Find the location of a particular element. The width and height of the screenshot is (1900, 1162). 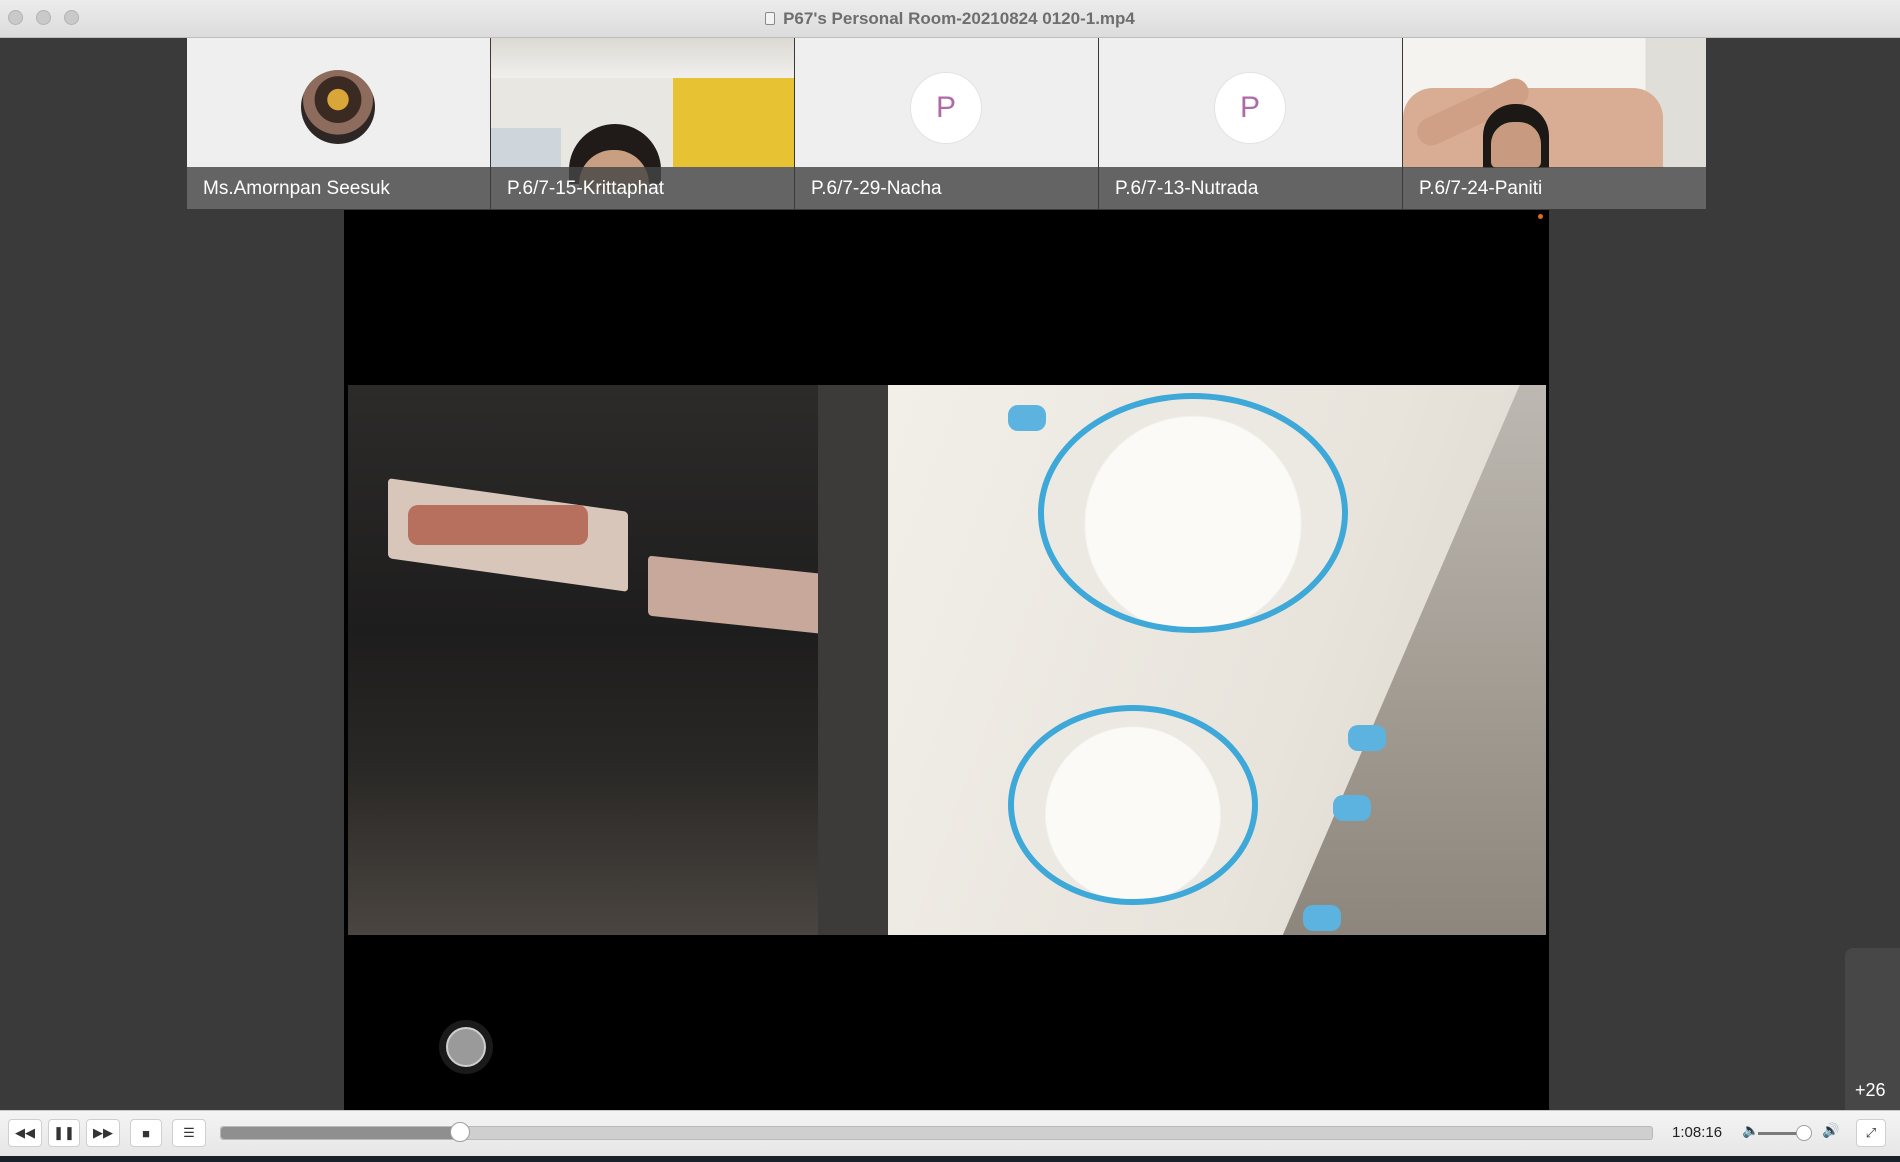

stop-button: ■ is located at coordinates (146, 1133).